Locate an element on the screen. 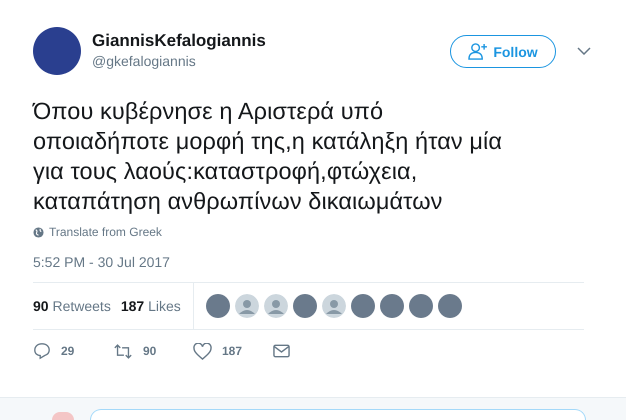  stat-link: 187 Likes is located at coordinates (150, 306).